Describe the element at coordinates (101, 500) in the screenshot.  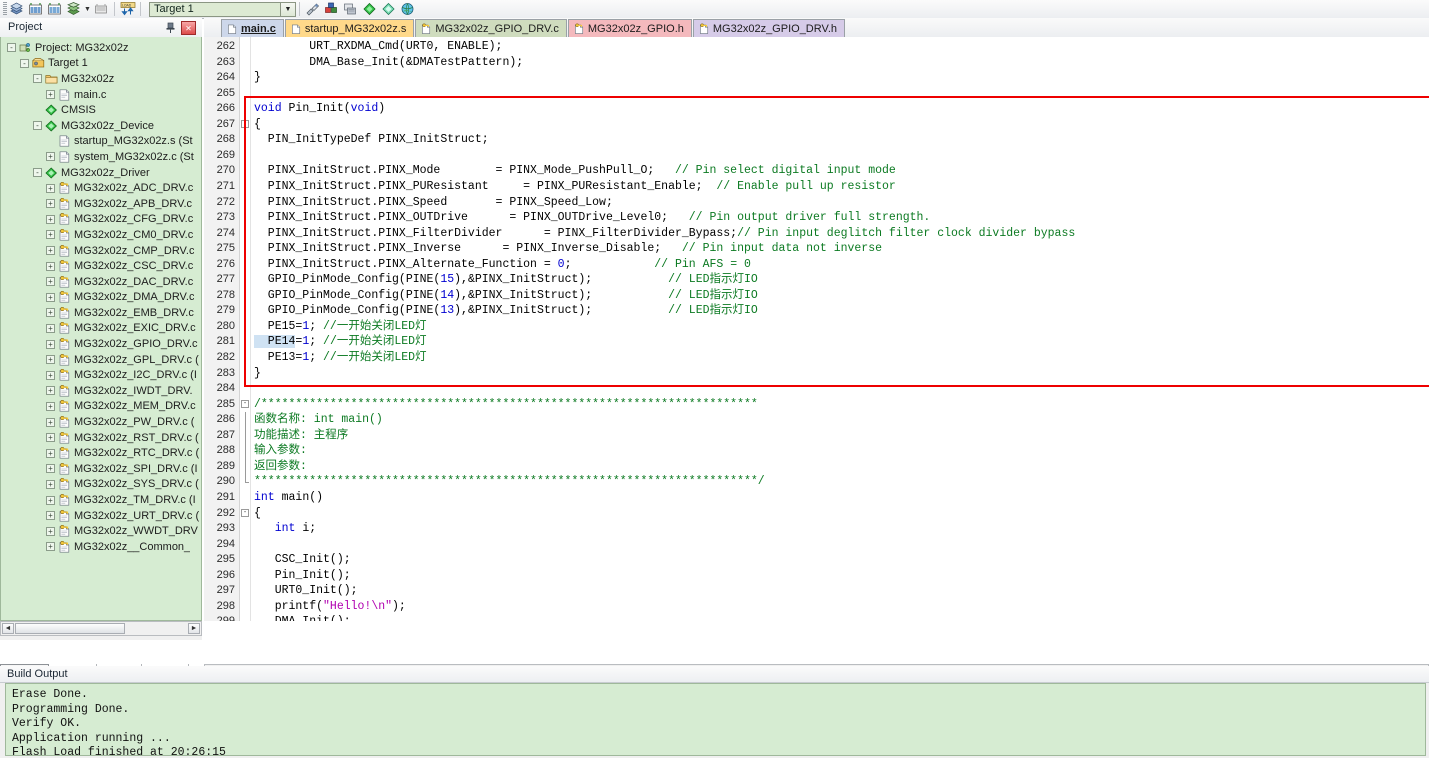
I see `tree-item: + MG32x02z_TM_DRV.c (I` at that location.